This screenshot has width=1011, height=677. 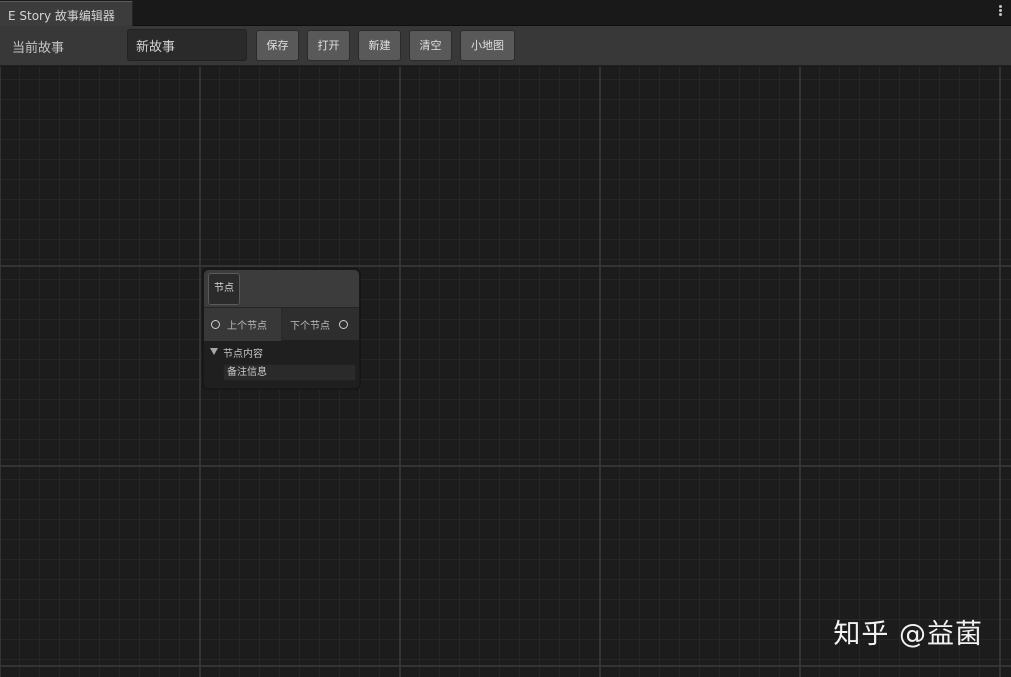 What do you see at coordinates (214, 351) in the screenshot?
I see `foldout-arrow-icon` at bounding box center [214, 351].